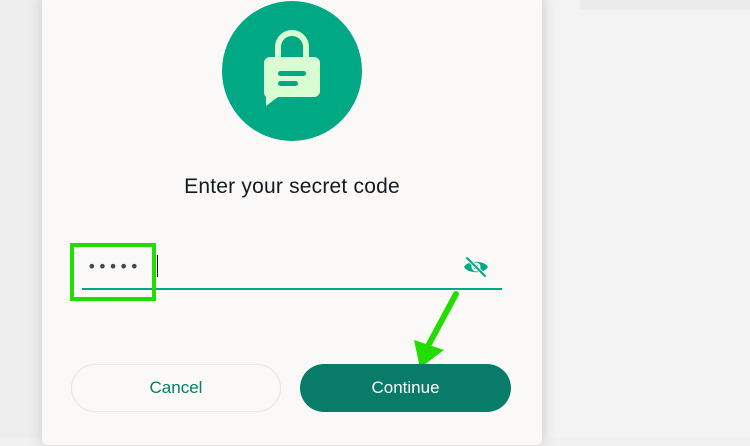 This screenshot has height=446, width=750. Describe the element at coordinates (292, 68) in the screenshot. I see `lock-message-icon` at that location.